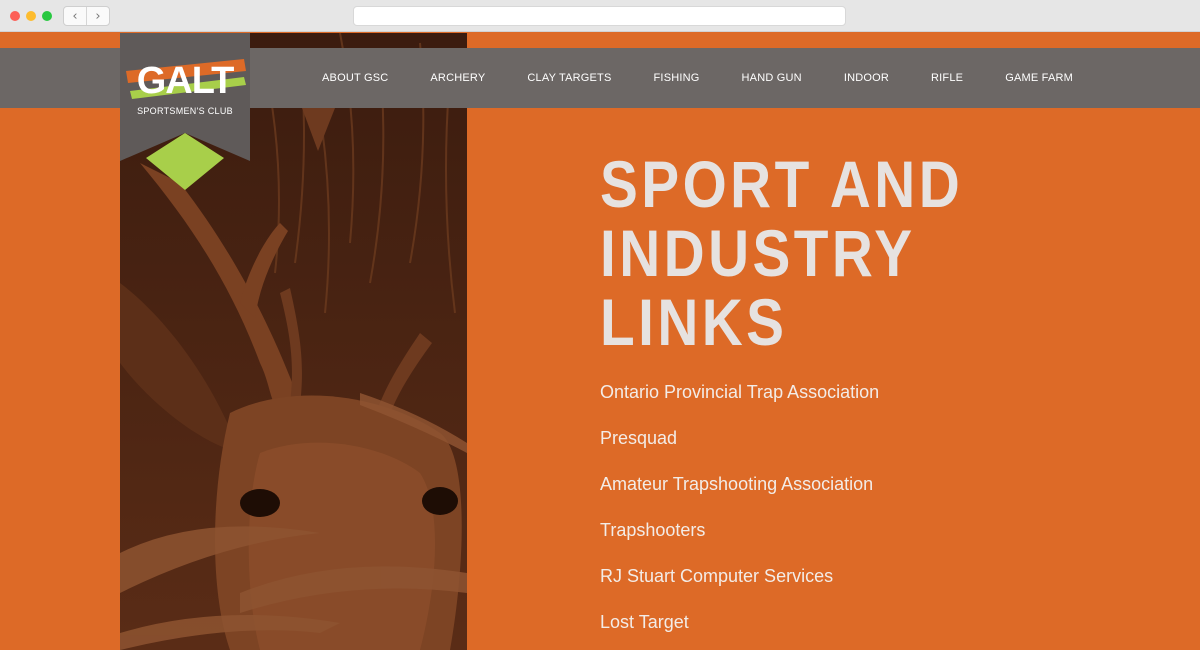 The height and width of the screenshot is (650, 1200). What do you see at coordinates (758, 253) in the screenshot?
I see `page-title-line-2: INDUSTRY` at bounding box center [758, 253].